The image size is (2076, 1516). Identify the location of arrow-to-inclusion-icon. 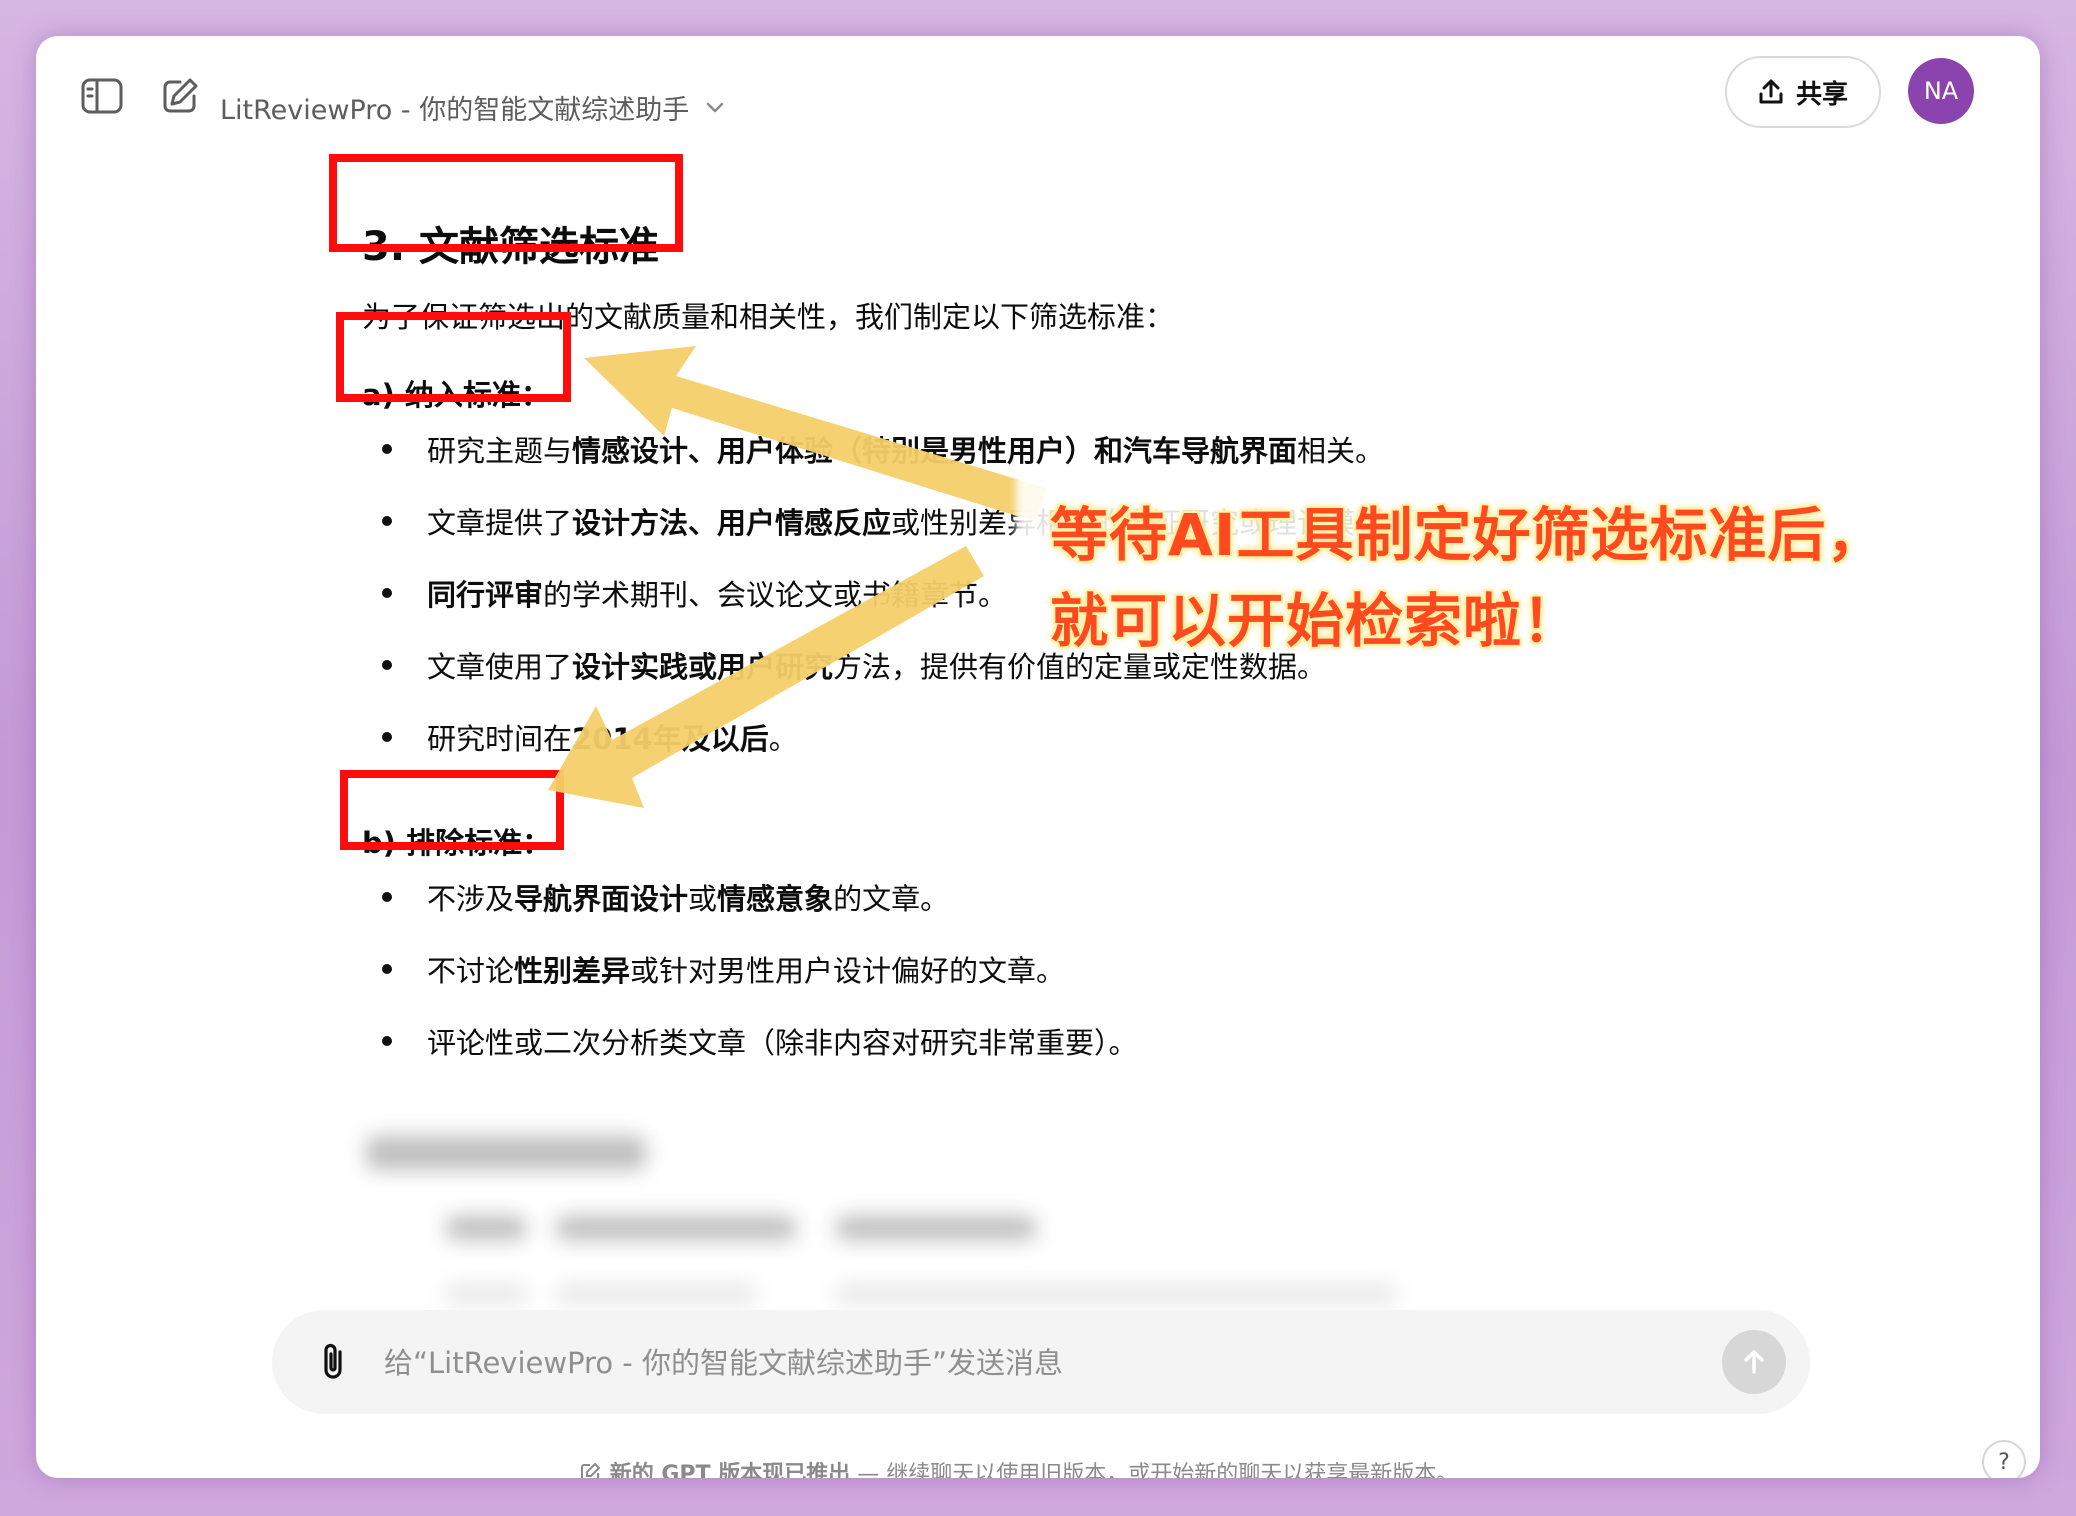
(815, 434).